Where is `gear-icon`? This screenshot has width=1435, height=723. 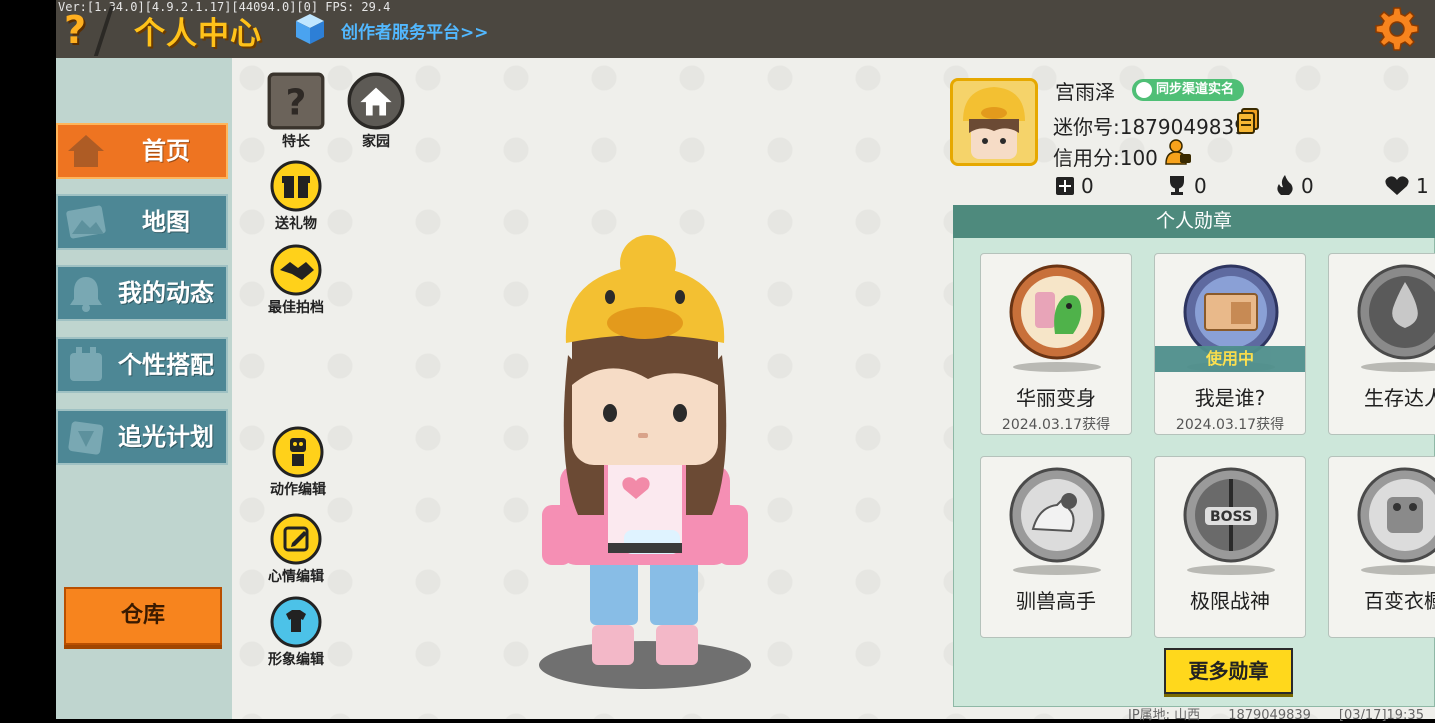 gear-icon is located at coordinates (1397, 29).